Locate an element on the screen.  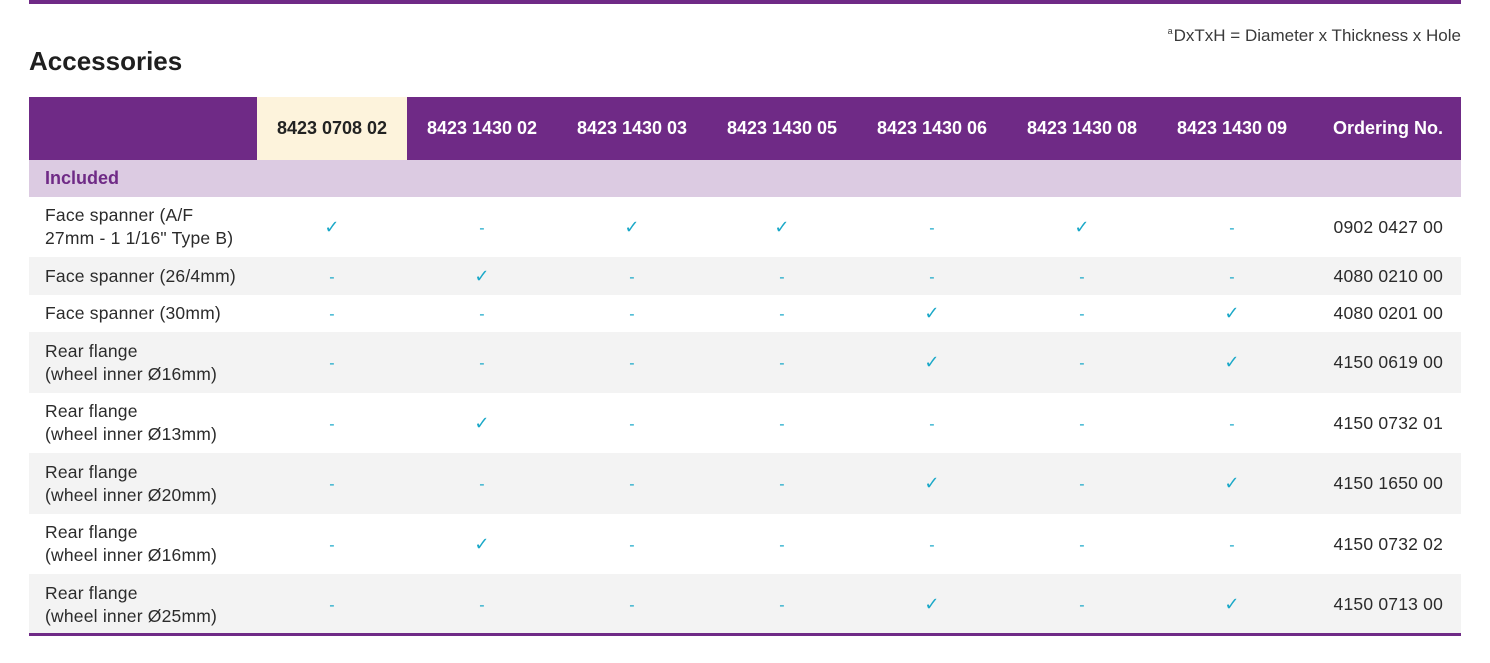
accessory-name: Rear flange (wheel inner Ø13mm) is located at coordinates (143, 423).